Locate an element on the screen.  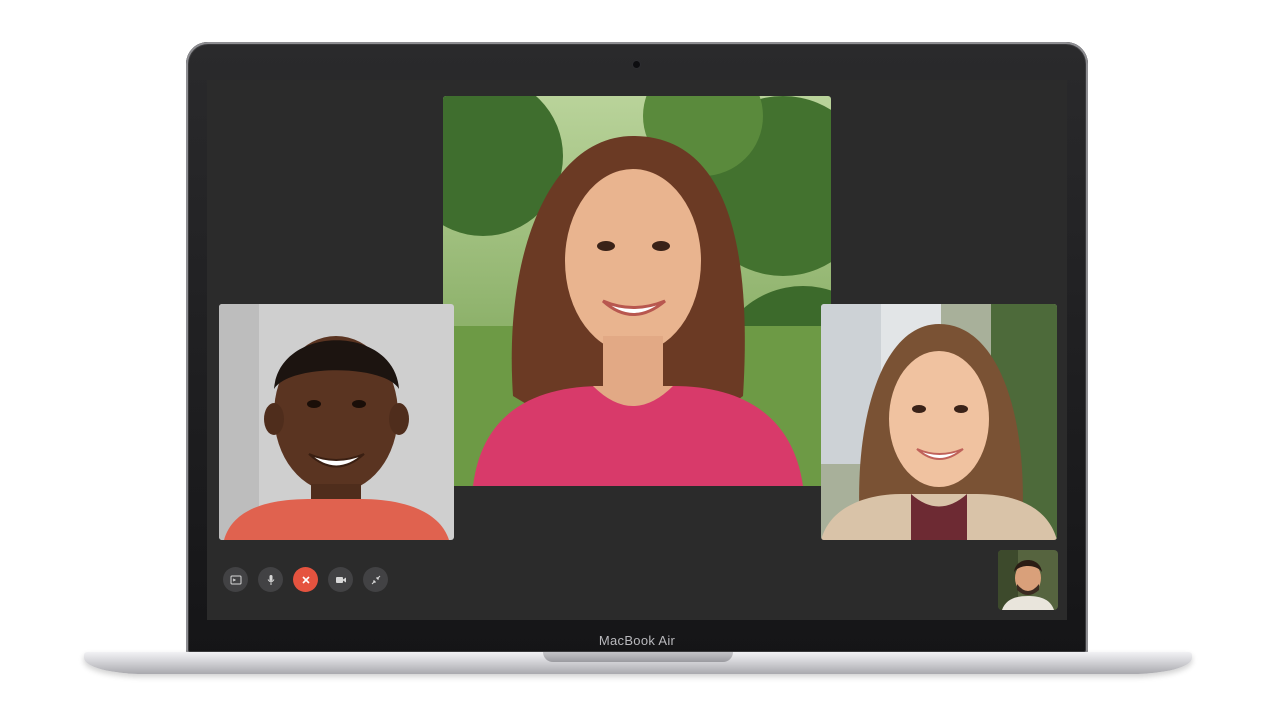
self-view-video is located at coordinates (1028, 580).